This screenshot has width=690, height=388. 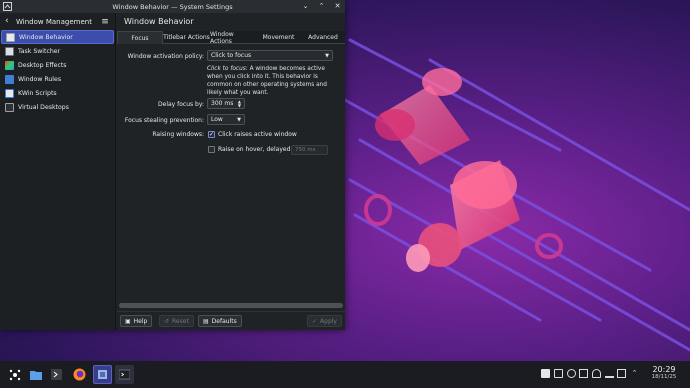 What do you see at coordinates (583, 373) in the screenshot?
I see `volume-icon` at bounding box center [583, 373].